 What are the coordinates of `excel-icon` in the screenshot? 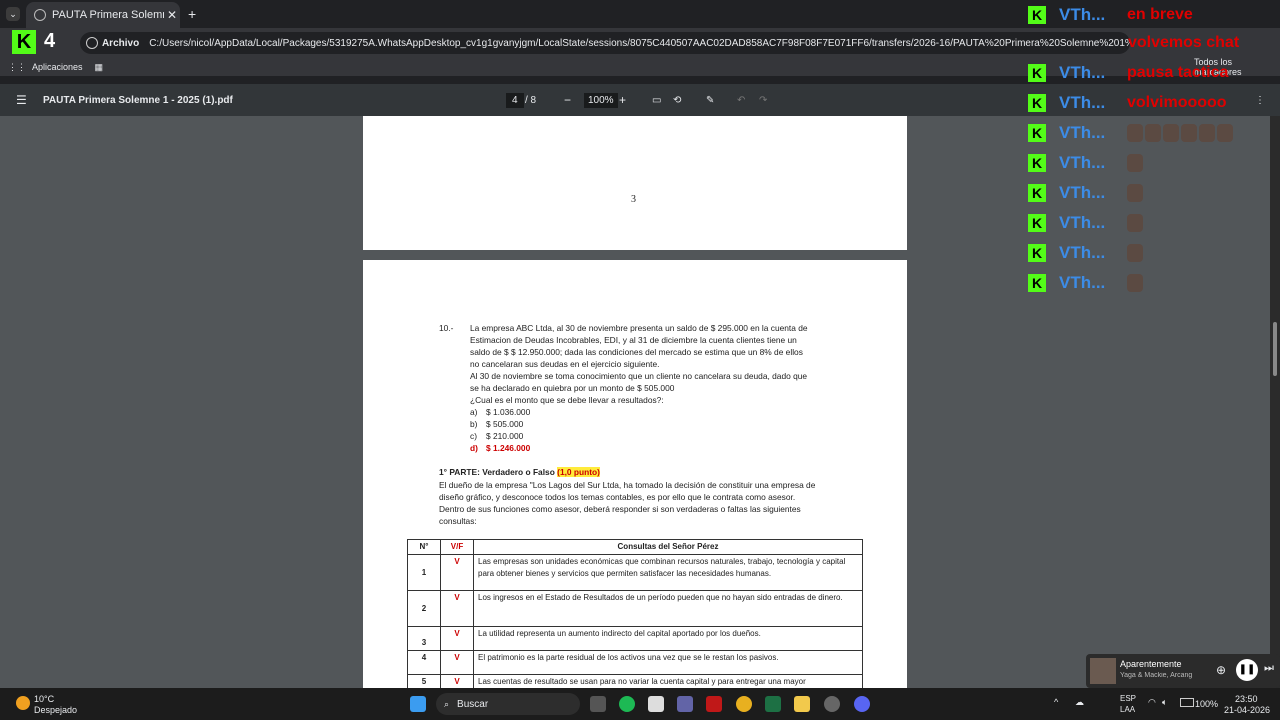 It's located at (773, 704).